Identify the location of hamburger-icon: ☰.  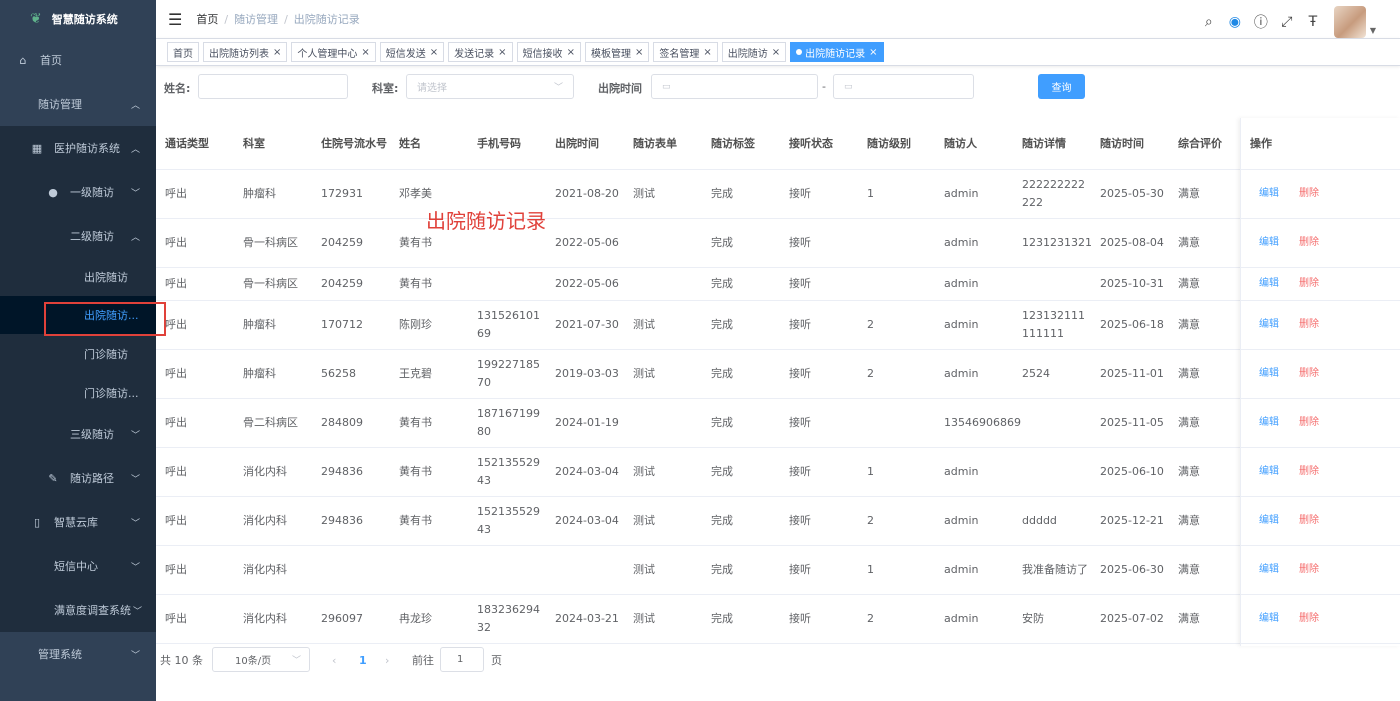
(175, 19).